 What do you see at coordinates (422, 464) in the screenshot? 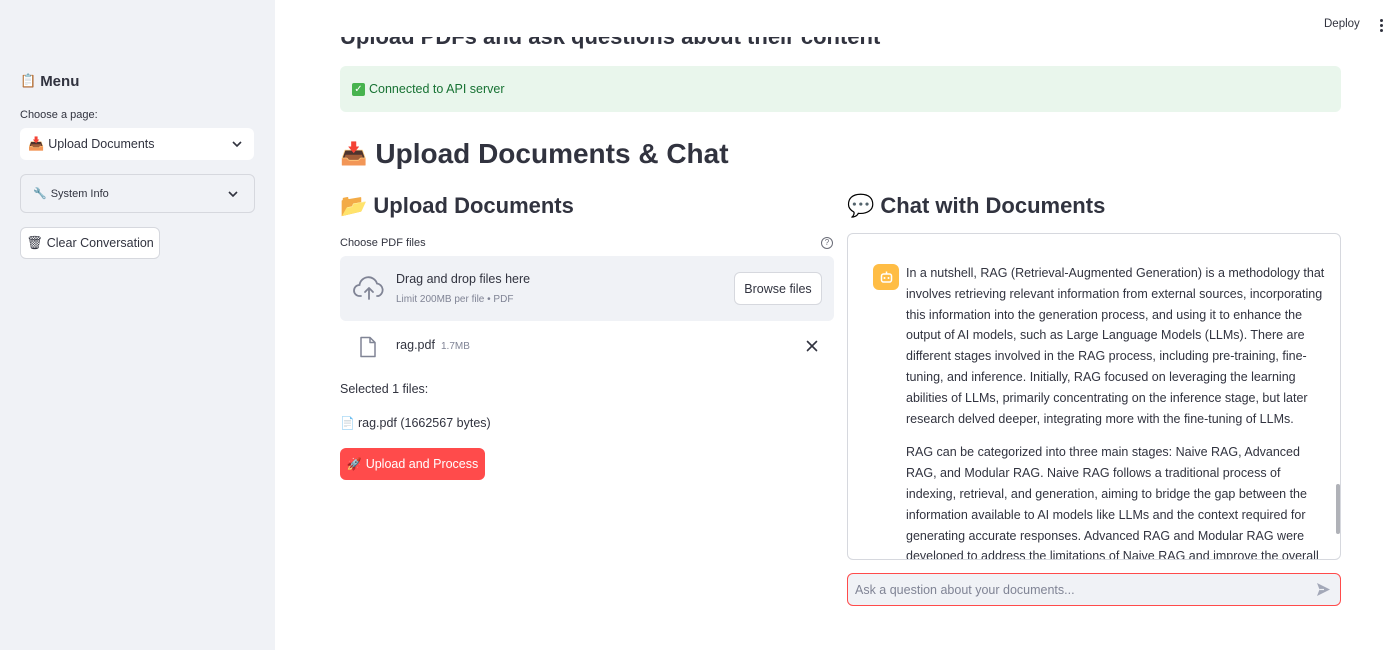
I see `upload-and-process-label: Upload and Process` at bounding box center [422, 464].